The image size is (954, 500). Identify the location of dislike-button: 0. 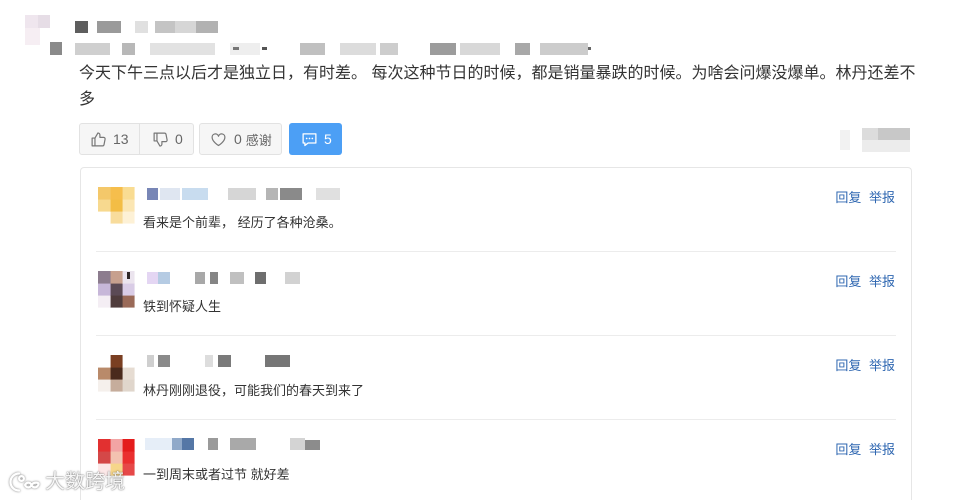
(166, 139).